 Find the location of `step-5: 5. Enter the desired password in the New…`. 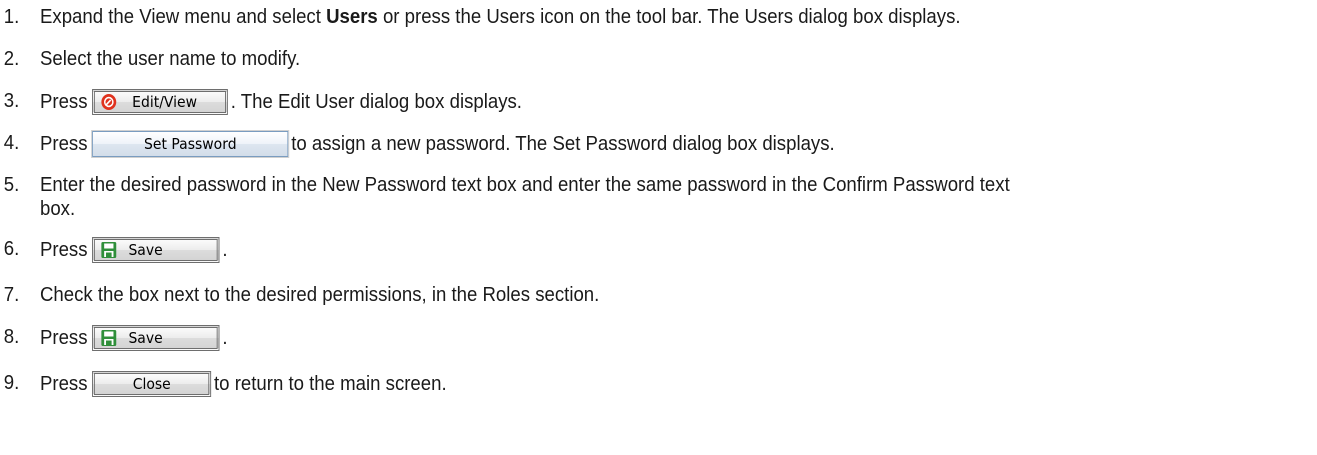

step-5: 5. Enter the desired password in the New… is located at coordinates (612, 197).